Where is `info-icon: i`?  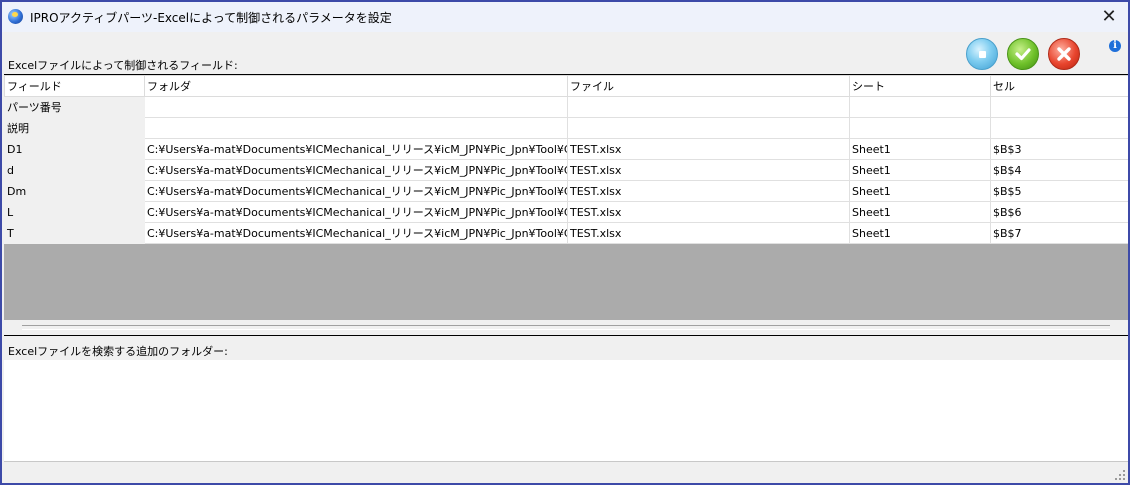 info-icon: i is located at coordinates (1115, 46).